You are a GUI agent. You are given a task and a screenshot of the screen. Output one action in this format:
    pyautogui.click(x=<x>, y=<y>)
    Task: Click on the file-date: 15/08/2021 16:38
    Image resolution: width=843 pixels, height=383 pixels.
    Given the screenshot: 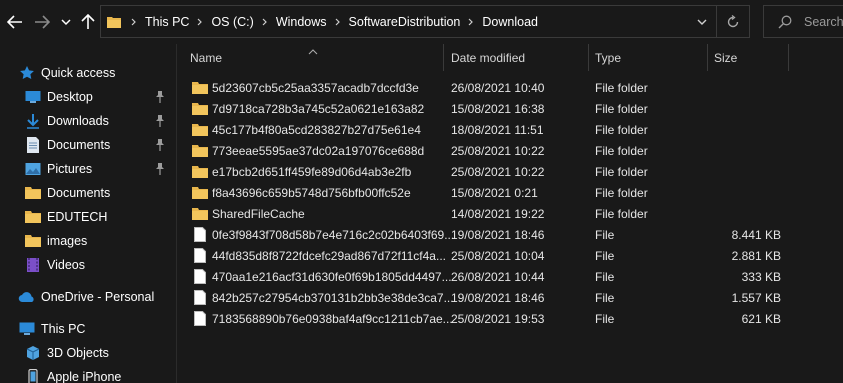 What is the action you would take?
    pyautogui.click(x=498, y=108)
    